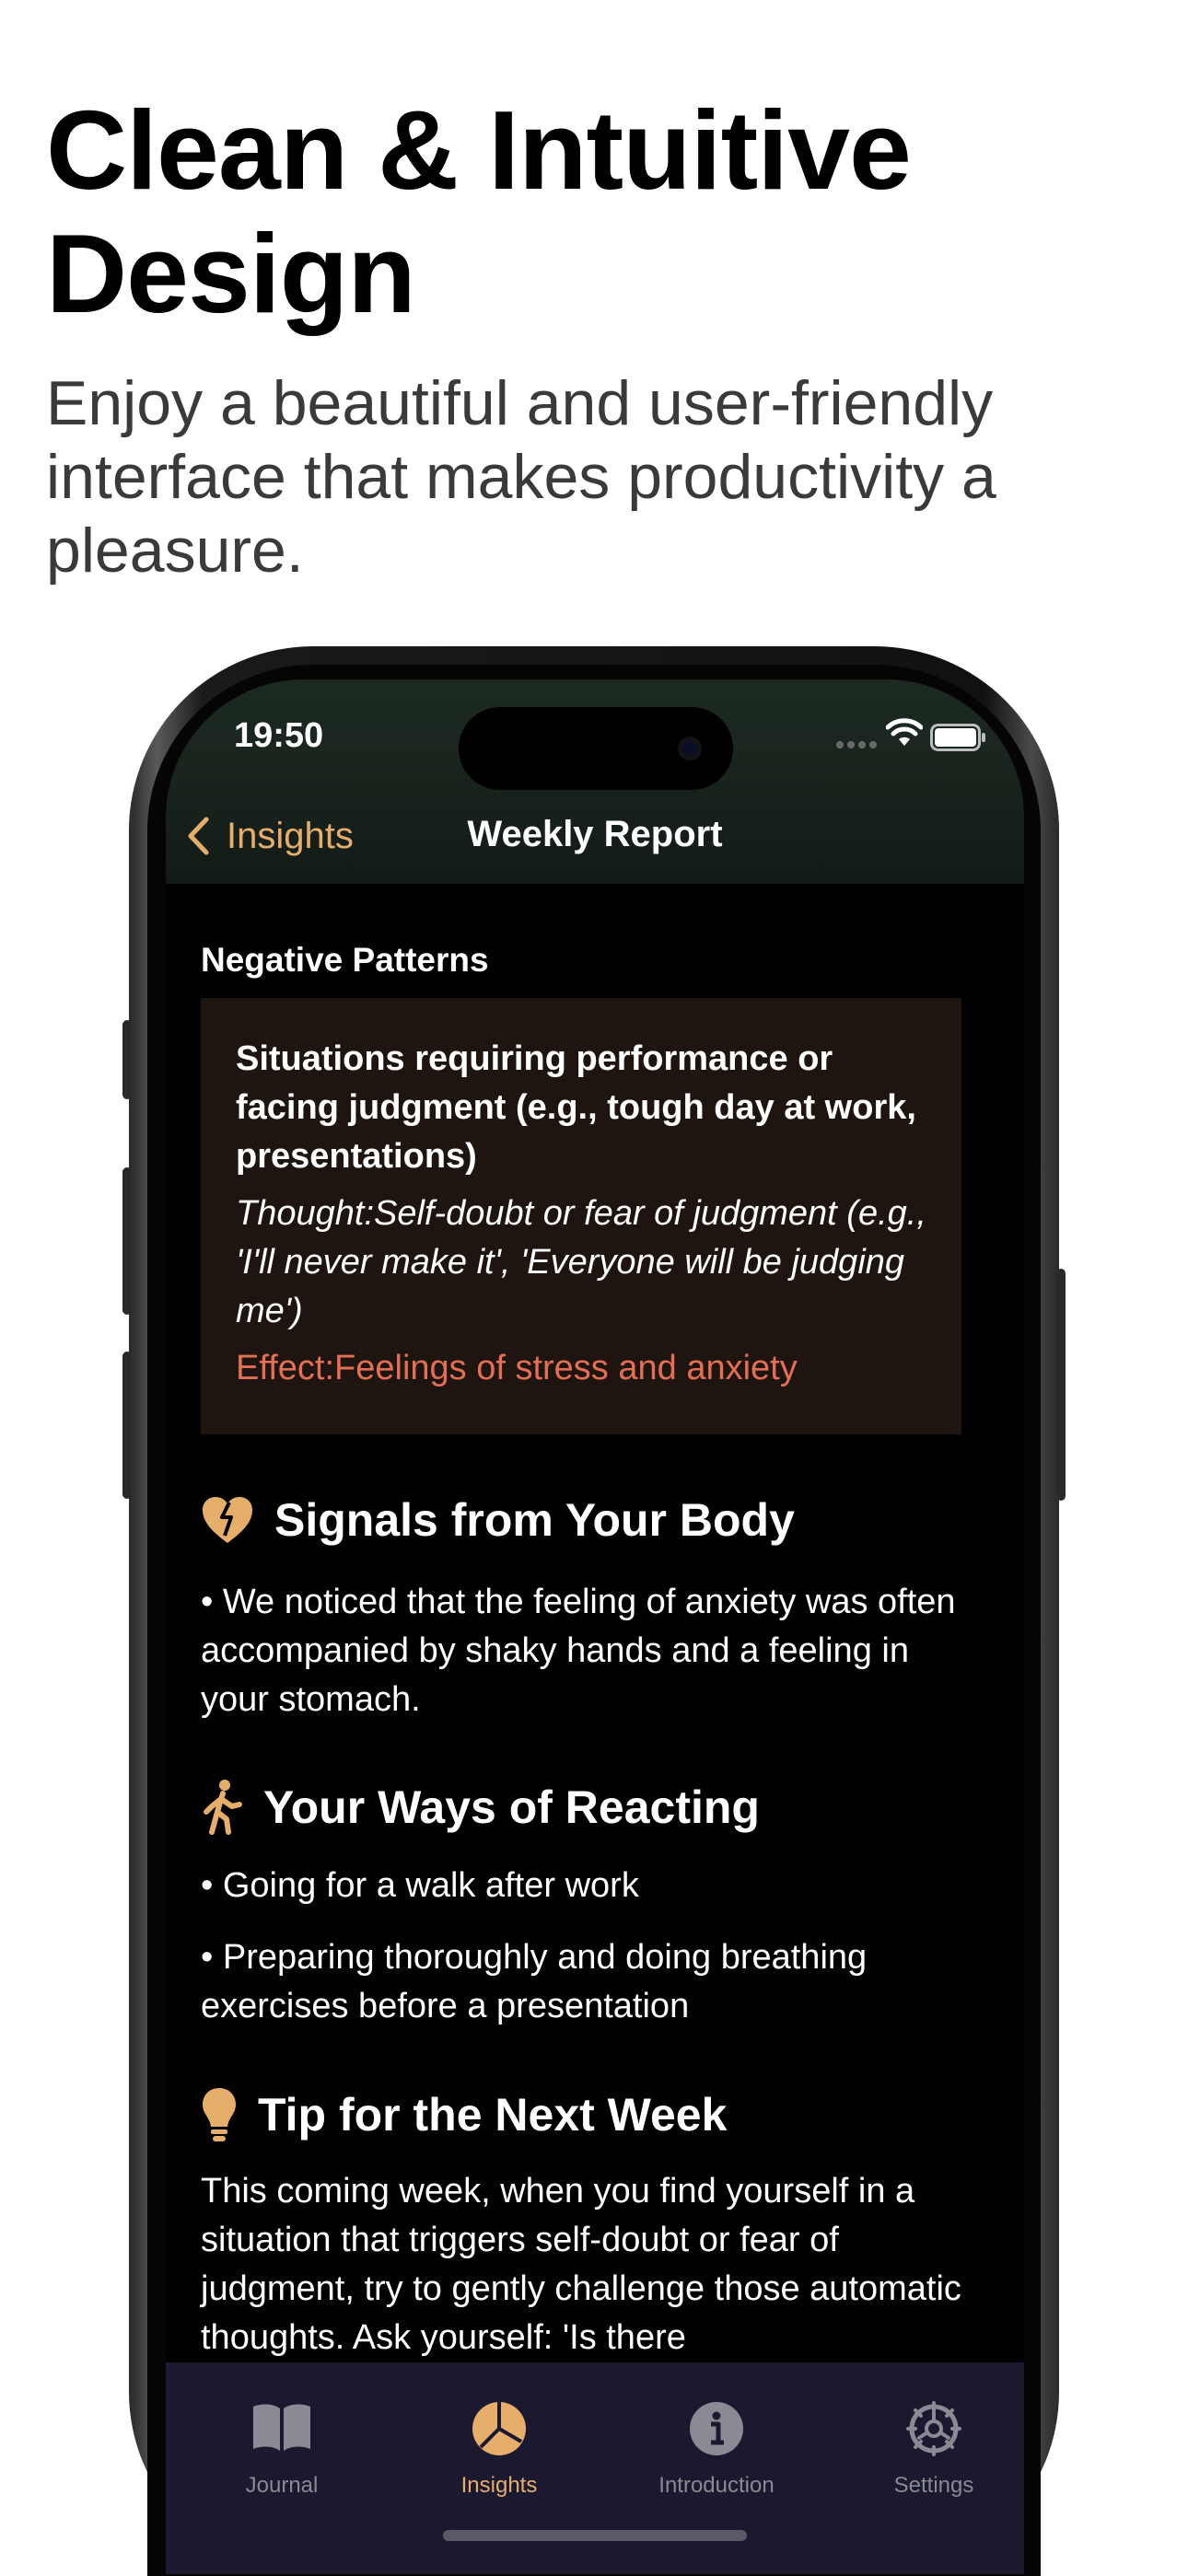  I want to click on tab-journal: Journal, so click(282, 2449).